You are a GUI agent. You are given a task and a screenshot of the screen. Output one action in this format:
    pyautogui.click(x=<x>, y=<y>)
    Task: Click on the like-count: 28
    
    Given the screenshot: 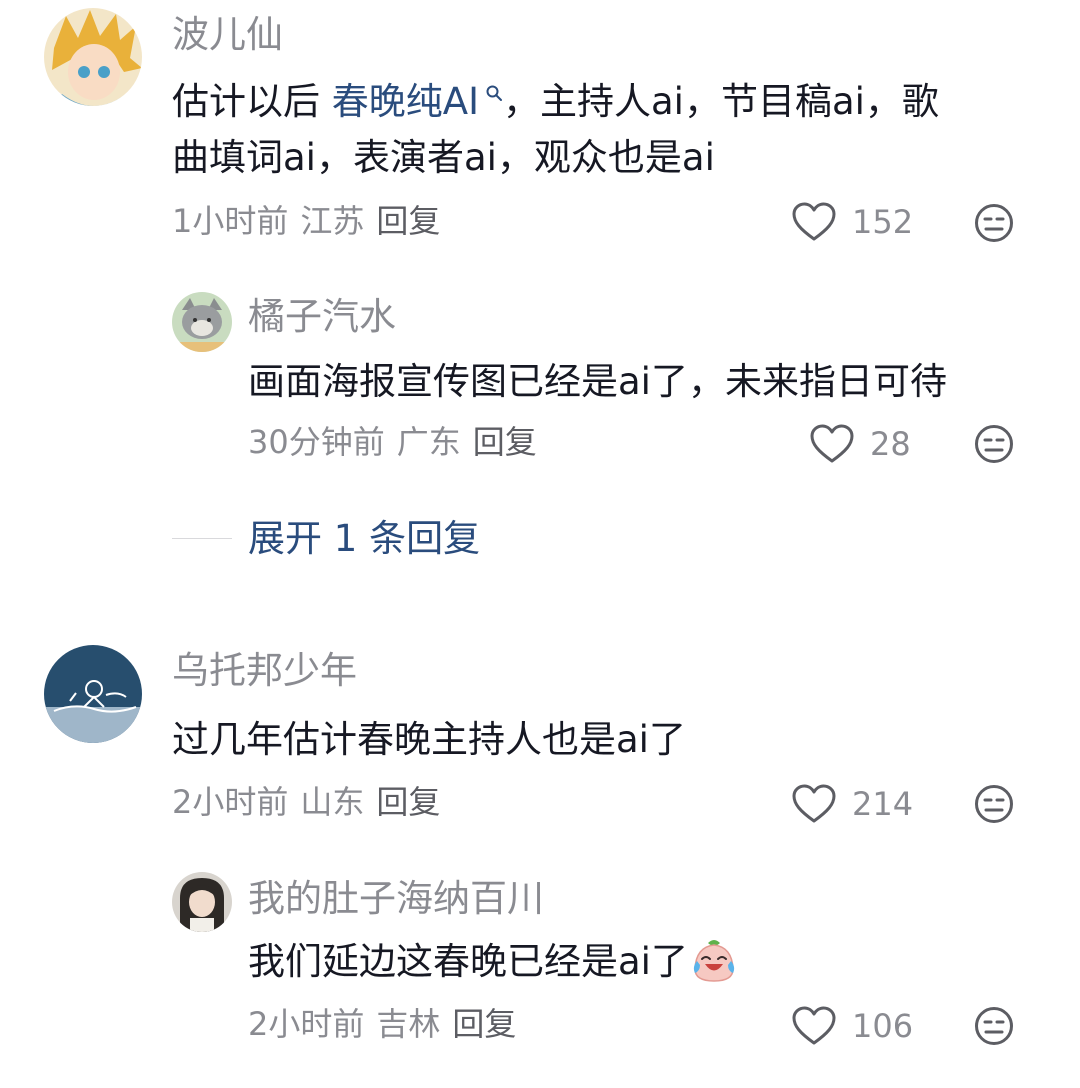 What is the action you would take?
    pyautogui.click(x=890, y=444)
    